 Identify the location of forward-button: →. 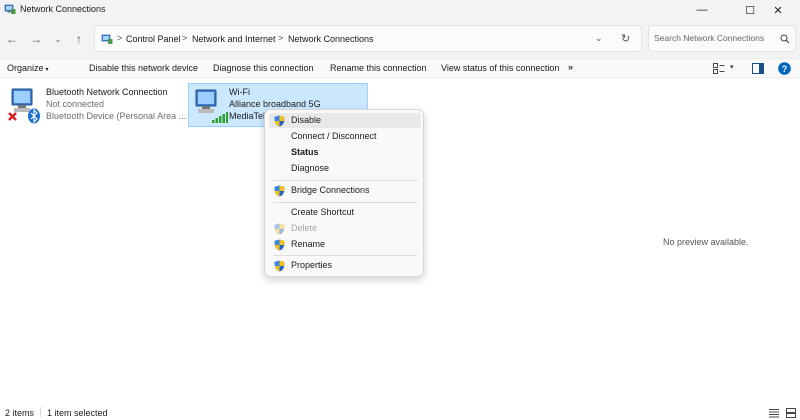
(36, 39).